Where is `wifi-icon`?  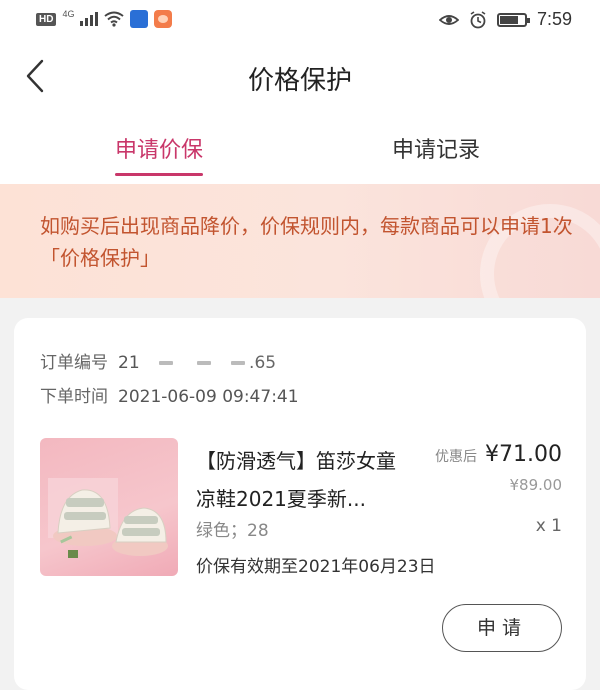 wifi-icon is located at coordinates (114, 19).